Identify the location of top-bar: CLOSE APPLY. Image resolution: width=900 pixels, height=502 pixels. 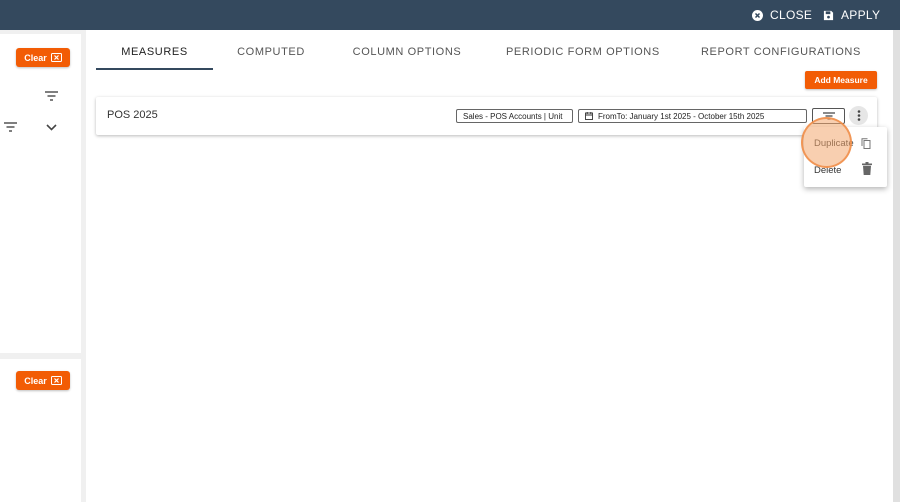
(450, 15).